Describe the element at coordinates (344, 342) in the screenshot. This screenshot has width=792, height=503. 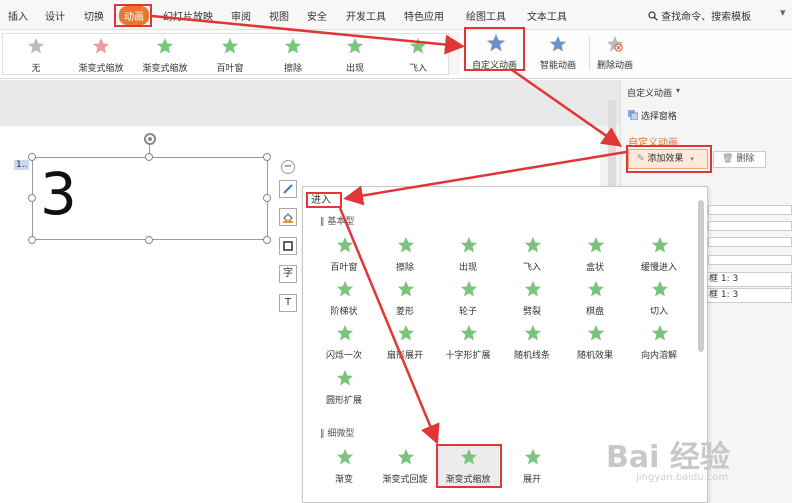
I see `effect-flash-once: 闪烁一次` at that location.